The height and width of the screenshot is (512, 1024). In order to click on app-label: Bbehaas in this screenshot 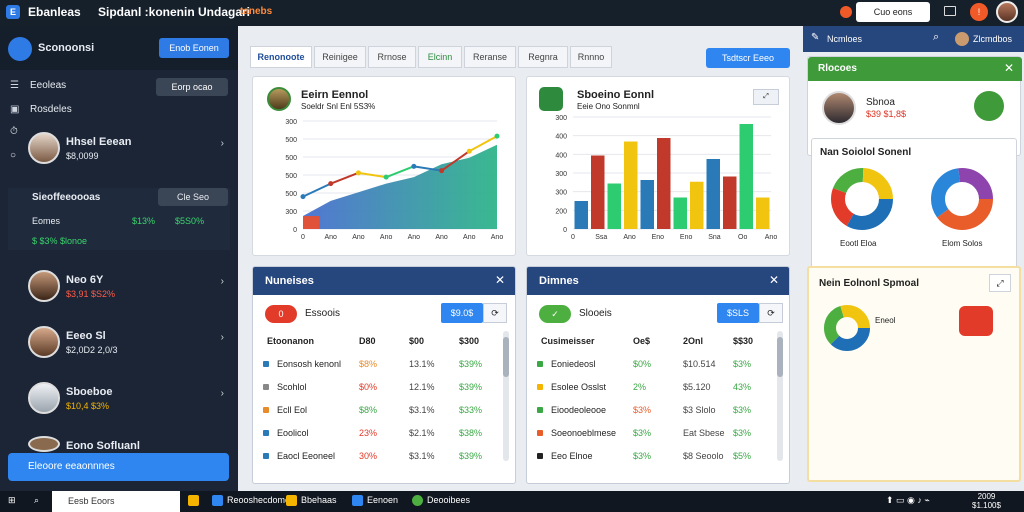, I will do `click(319, 500)`.